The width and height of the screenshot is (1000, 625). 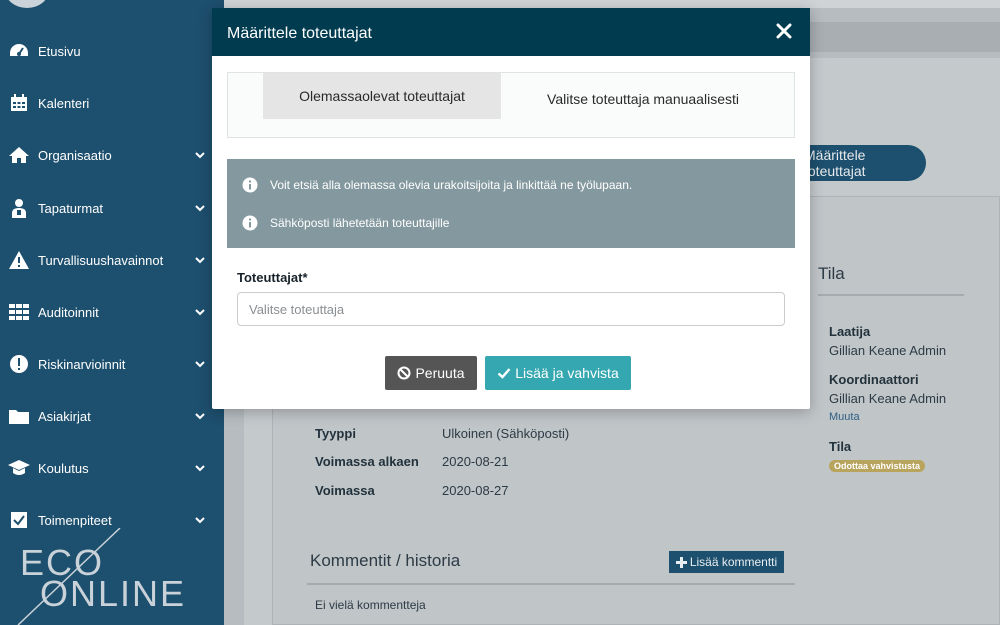 I want to click on sidebar-item-turvallisuushavainnot: Turvallisuushavainnot, so click(x=112, y=260).